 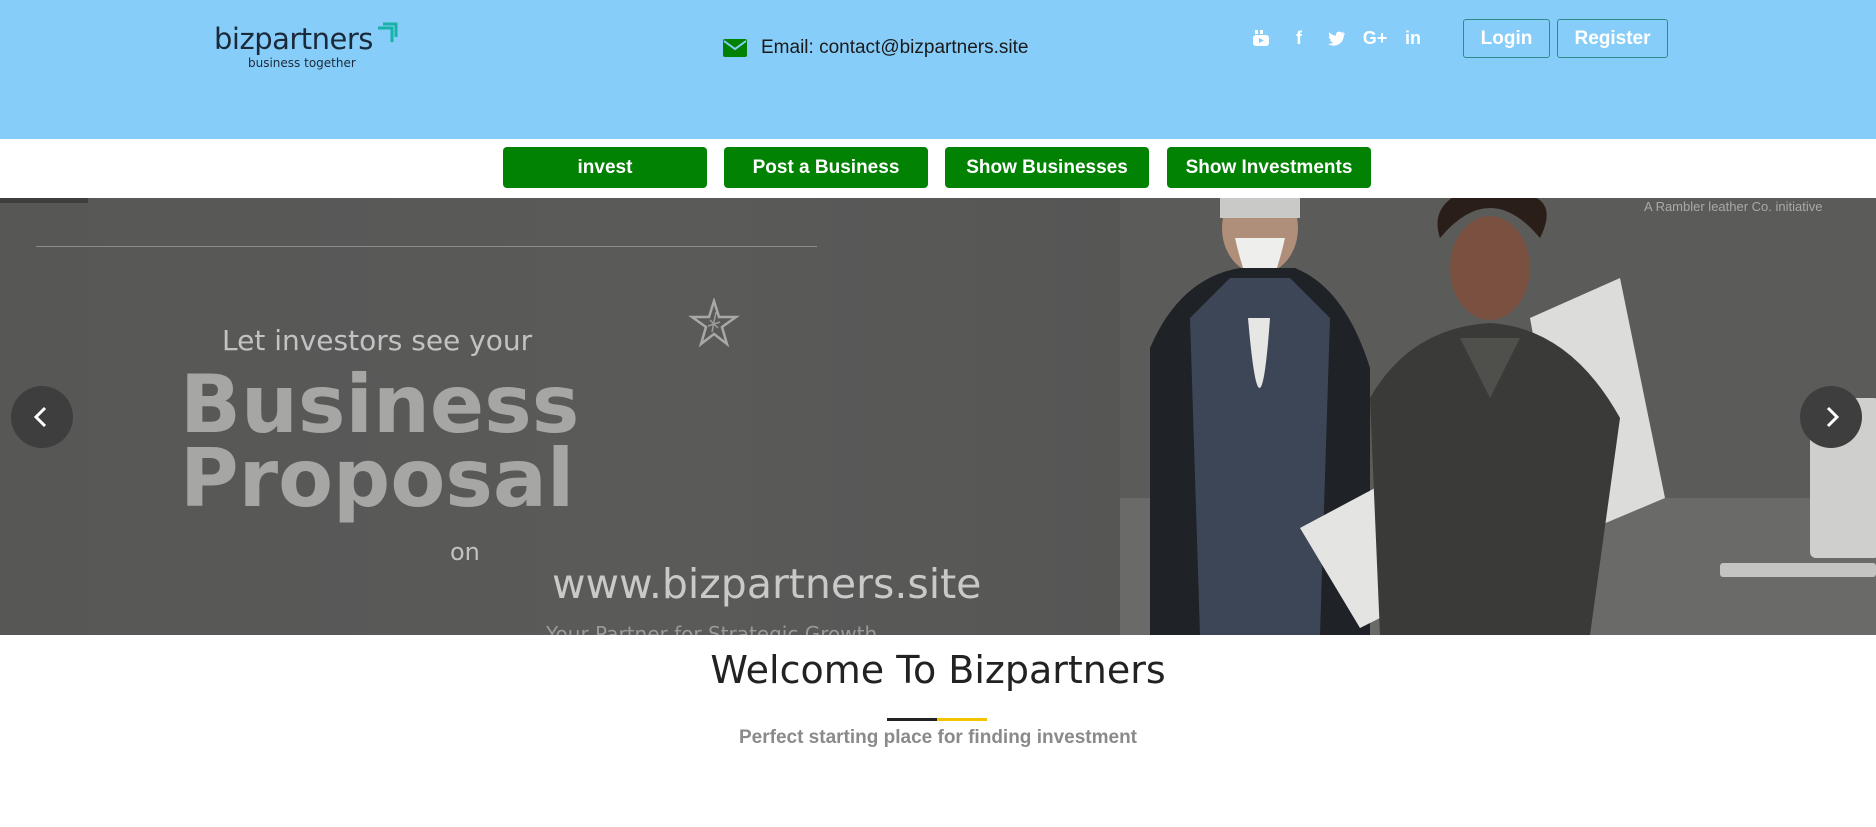 I want to click on hero-url-text: www.bizpartners.site, so click(x=767, y=584).